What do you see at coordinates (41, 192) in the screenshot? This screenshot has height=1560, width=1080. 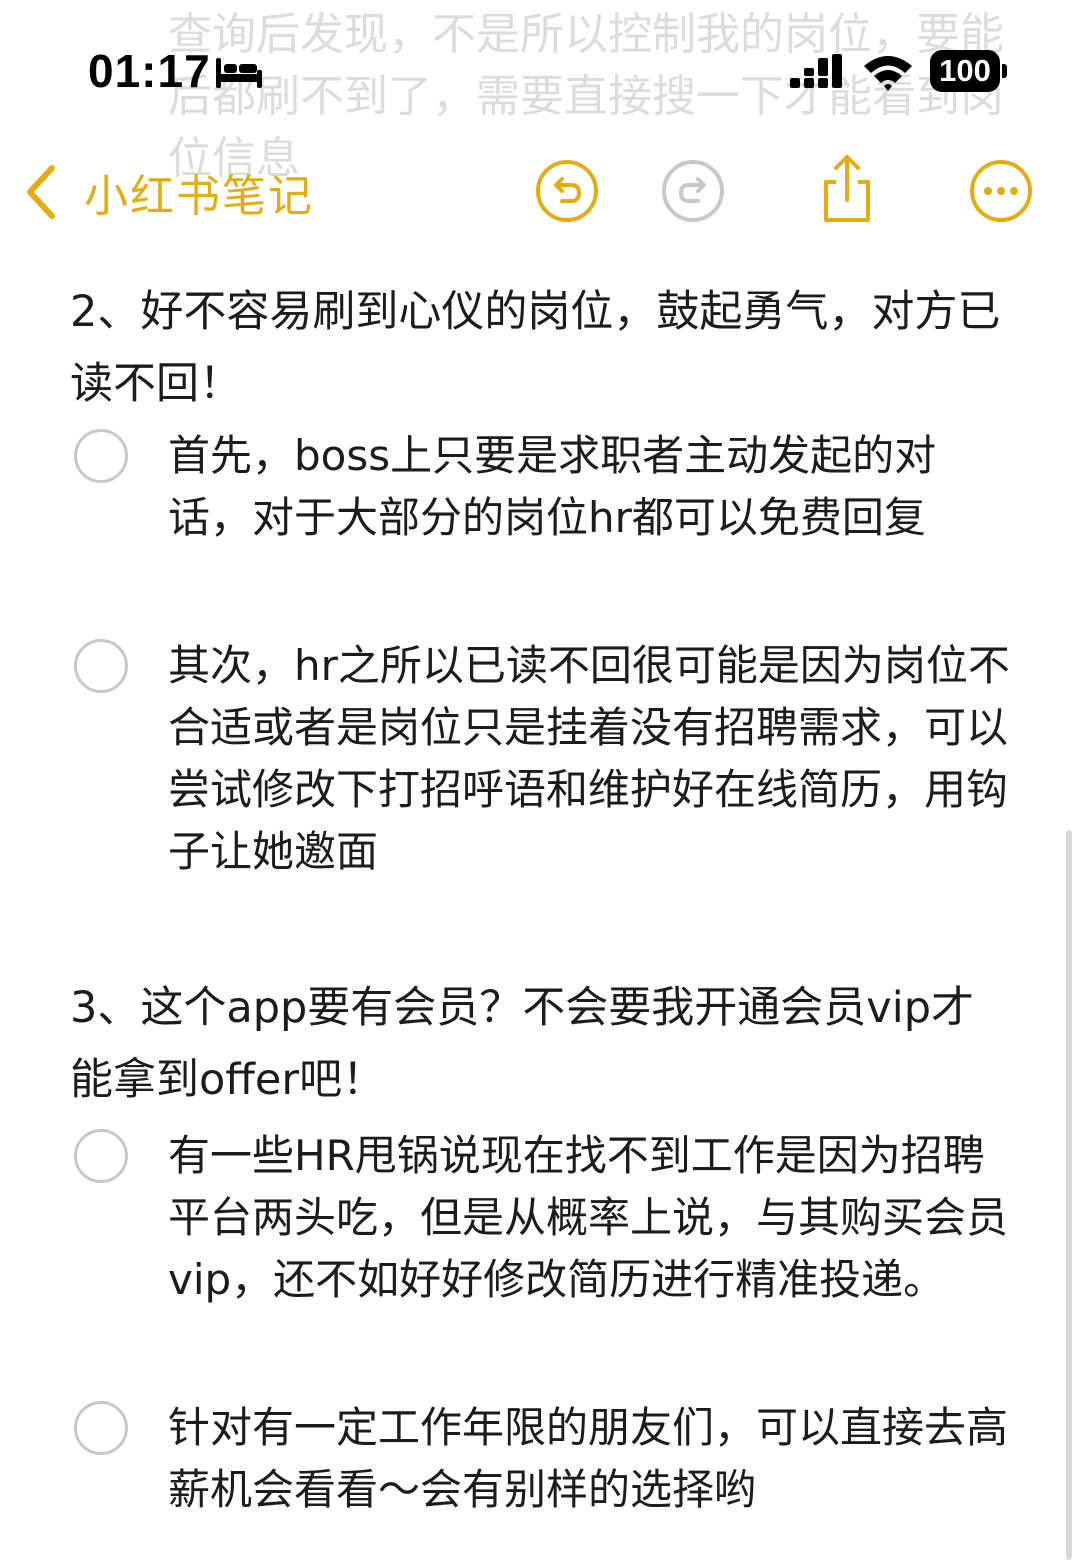 I see `chevron-left-icon` at bounding box center [41, 192].